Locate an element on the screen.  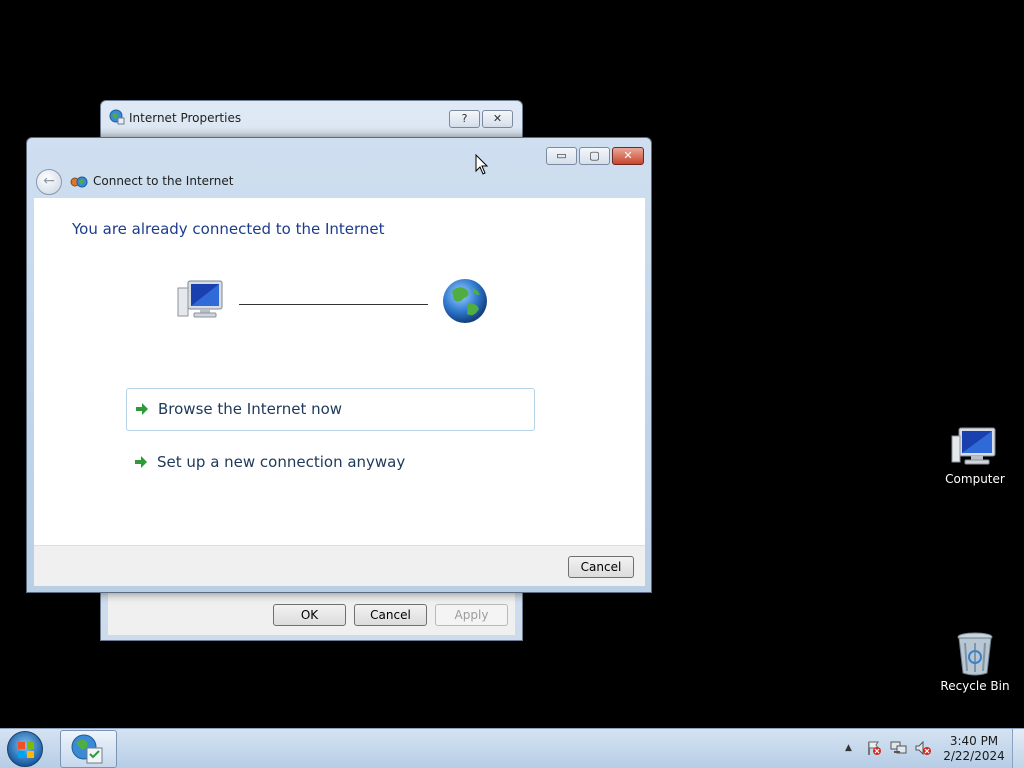
action-center-flag-icon is located at coordinates (874, 748).